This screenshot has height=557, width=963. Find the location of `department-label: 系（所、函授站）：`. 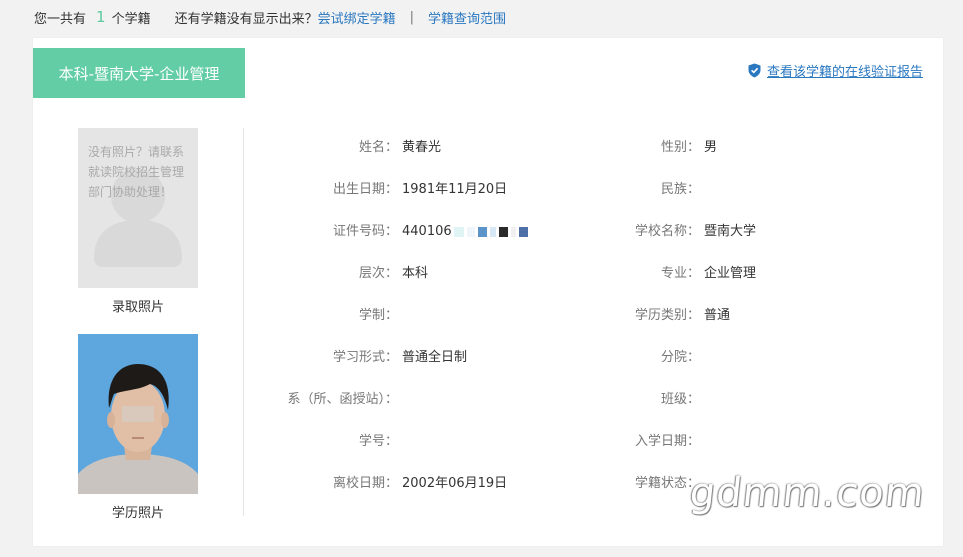

department-label: 系（所、函授站）： is located at coordinates (342, 399).